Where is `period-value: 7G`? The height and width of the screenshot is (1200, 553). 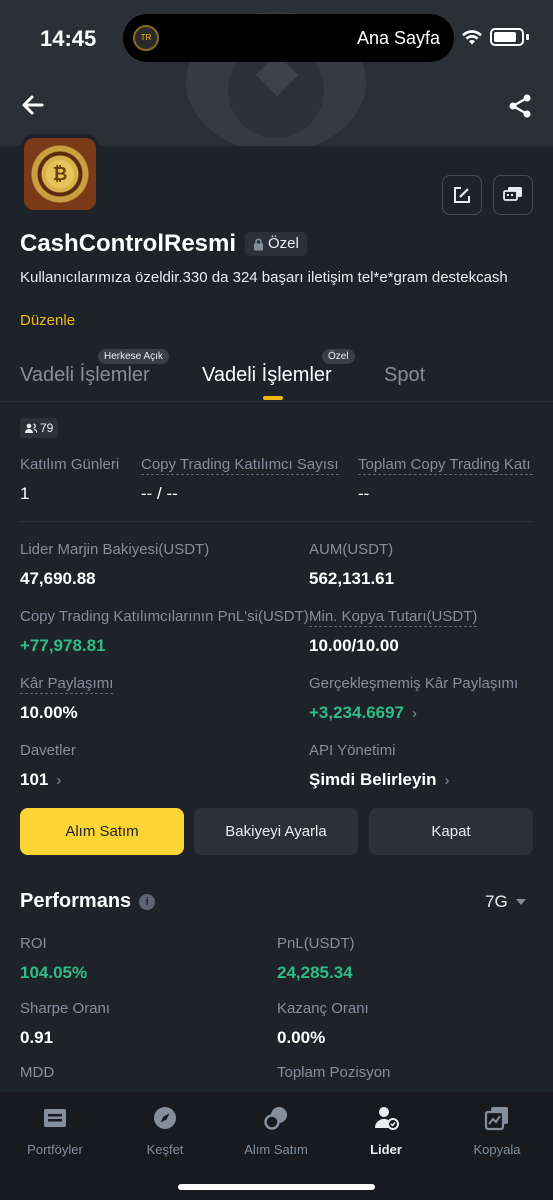 period-value: 7G is located at coordinates (496, 901).